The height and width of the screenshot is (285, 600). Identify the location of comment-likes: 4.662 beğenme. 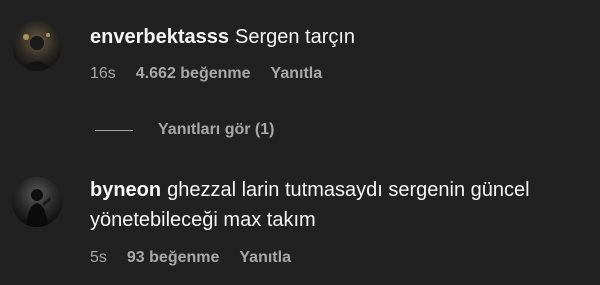
(193, 73).